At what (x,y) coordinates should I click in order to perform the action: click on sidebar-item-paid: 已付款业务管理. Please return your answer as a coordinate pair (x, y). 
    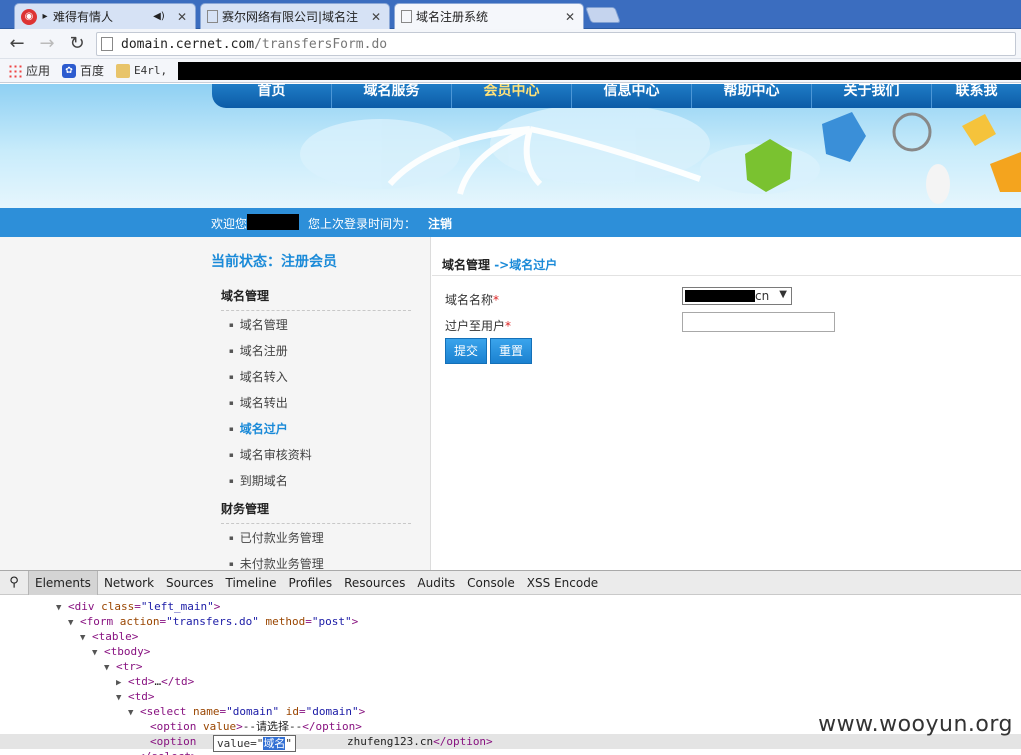
    Looking at the image, I should click on (276, 537).